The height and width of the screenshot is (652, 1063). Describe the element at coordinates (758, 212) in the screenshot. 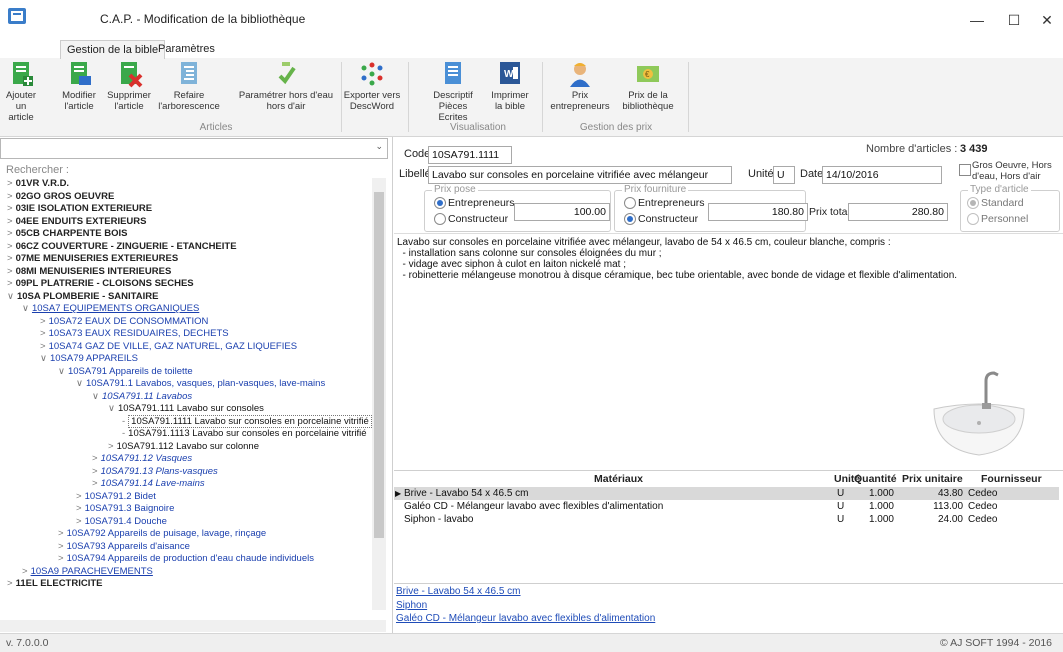

I see `prix-fourniture-value: 180.80` at that location.